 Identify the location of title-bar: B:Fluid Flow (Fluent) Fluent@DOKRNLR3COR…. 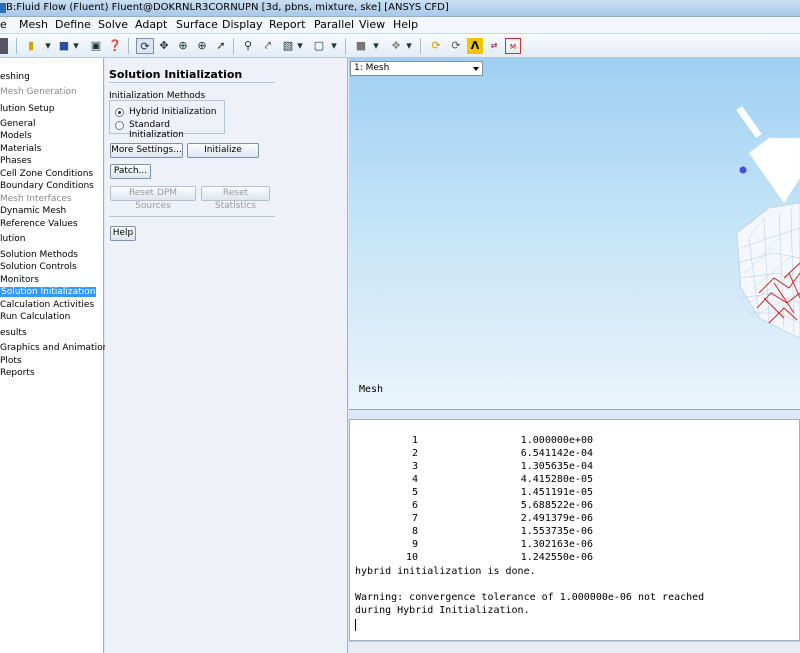
(400, 8).